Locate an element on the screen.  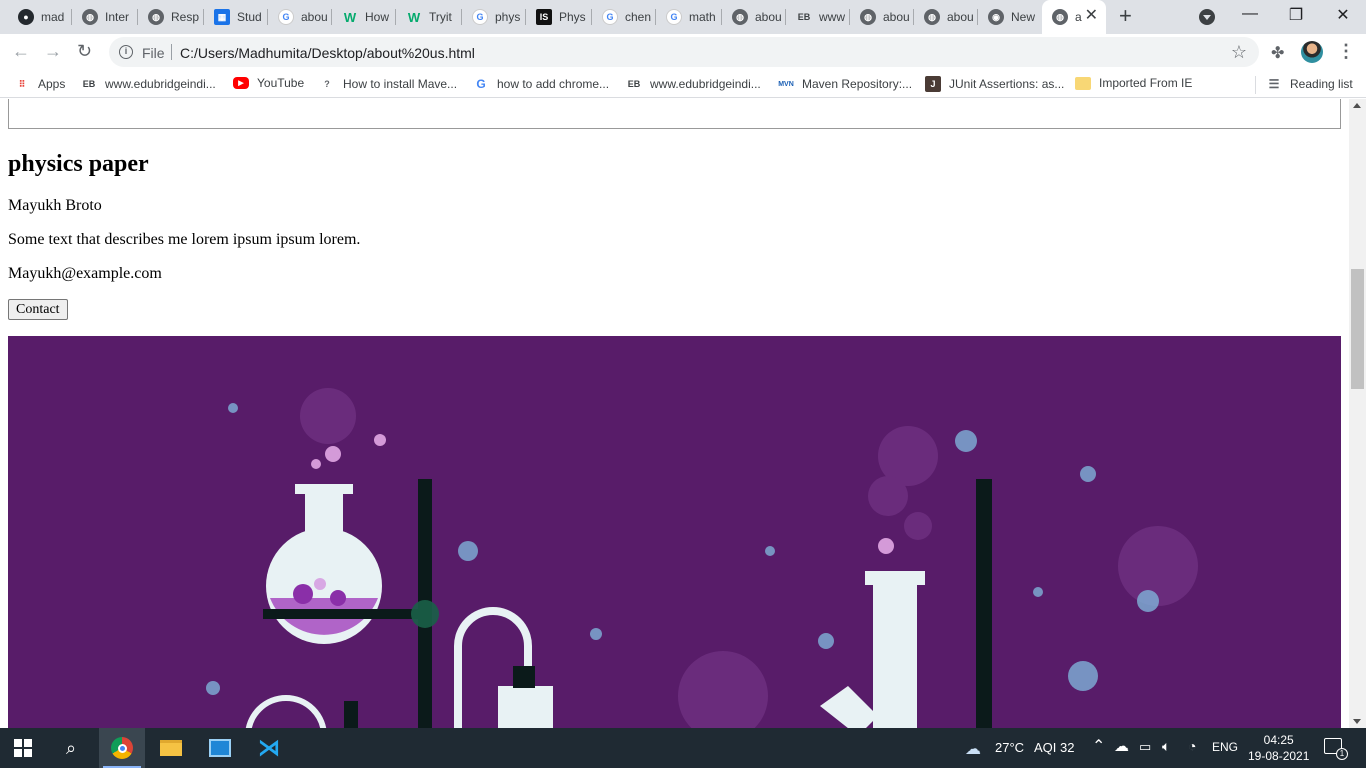
search-button: ⌕ is located at coordinates (71, 748).